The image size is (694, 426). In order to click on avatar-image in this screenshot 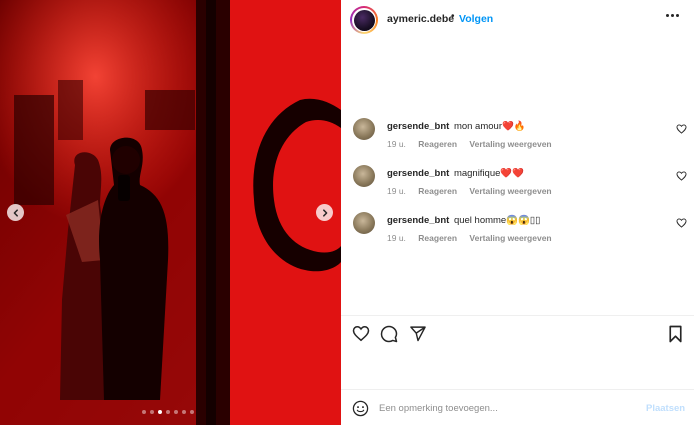, I will do `click(364, 20)`.